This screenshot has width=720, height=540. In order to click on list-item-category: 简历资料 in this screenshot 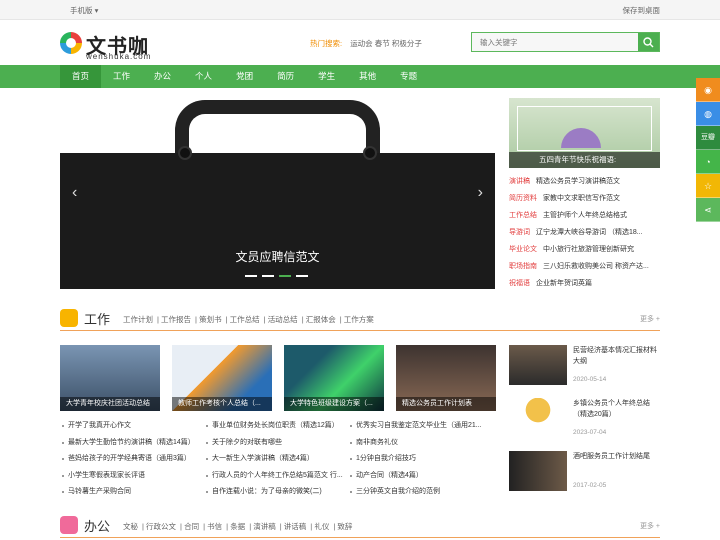, I will do `click(523, 198)`.